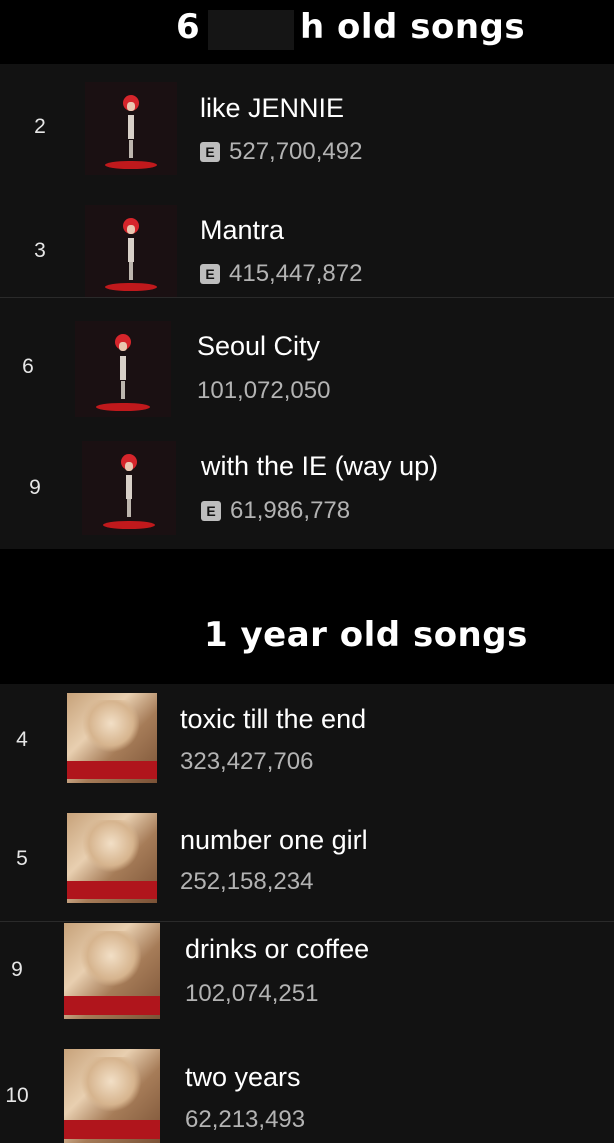 This screenshot has height=1143, width=614. I want to click on song-title: number one girl, so click(274, 840).